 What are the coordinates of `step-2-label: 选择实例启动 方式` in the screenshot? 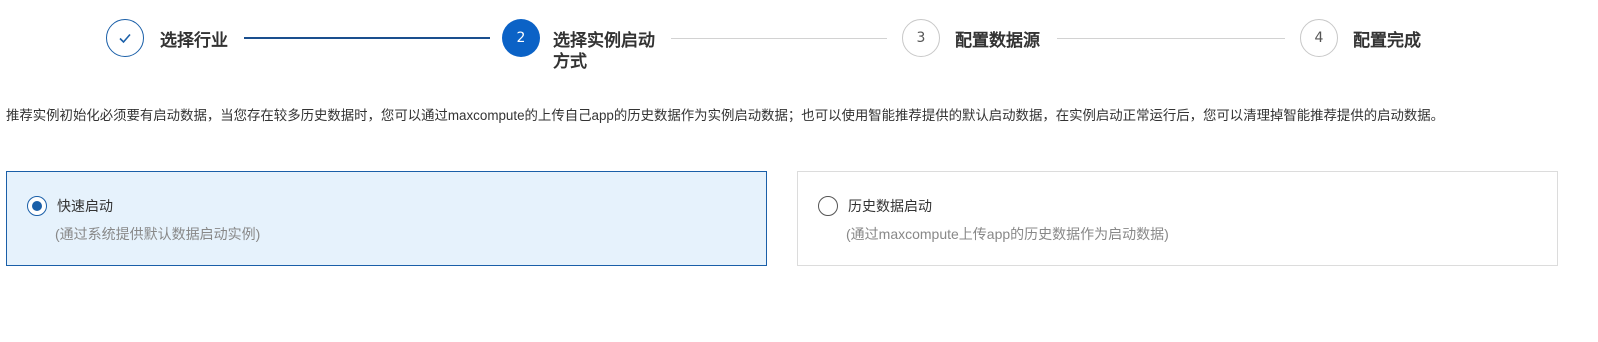 It's located at (604, 52).